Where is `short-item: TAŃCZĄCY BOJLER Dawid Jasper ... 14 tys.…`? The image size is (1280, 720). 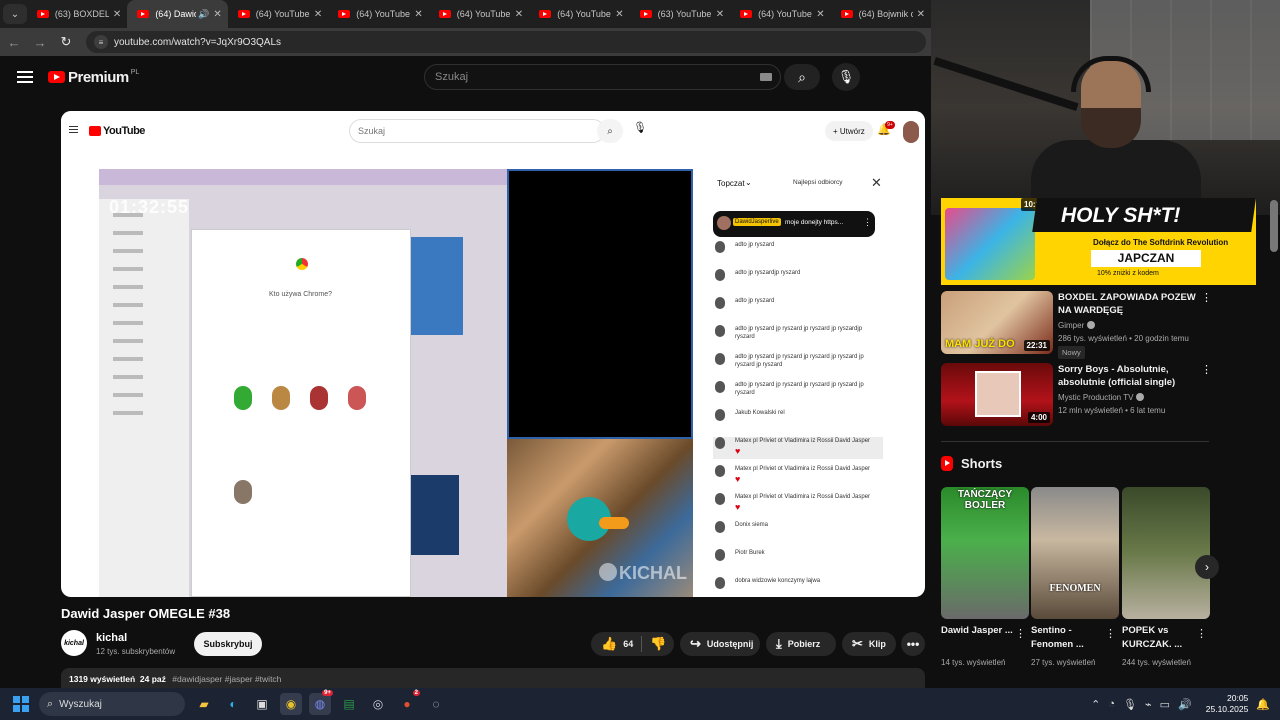 short-item: TAŃCZĄCY BOJLER Dawid Jasper ... 14 tys.… is located at coordinates (985, 577).